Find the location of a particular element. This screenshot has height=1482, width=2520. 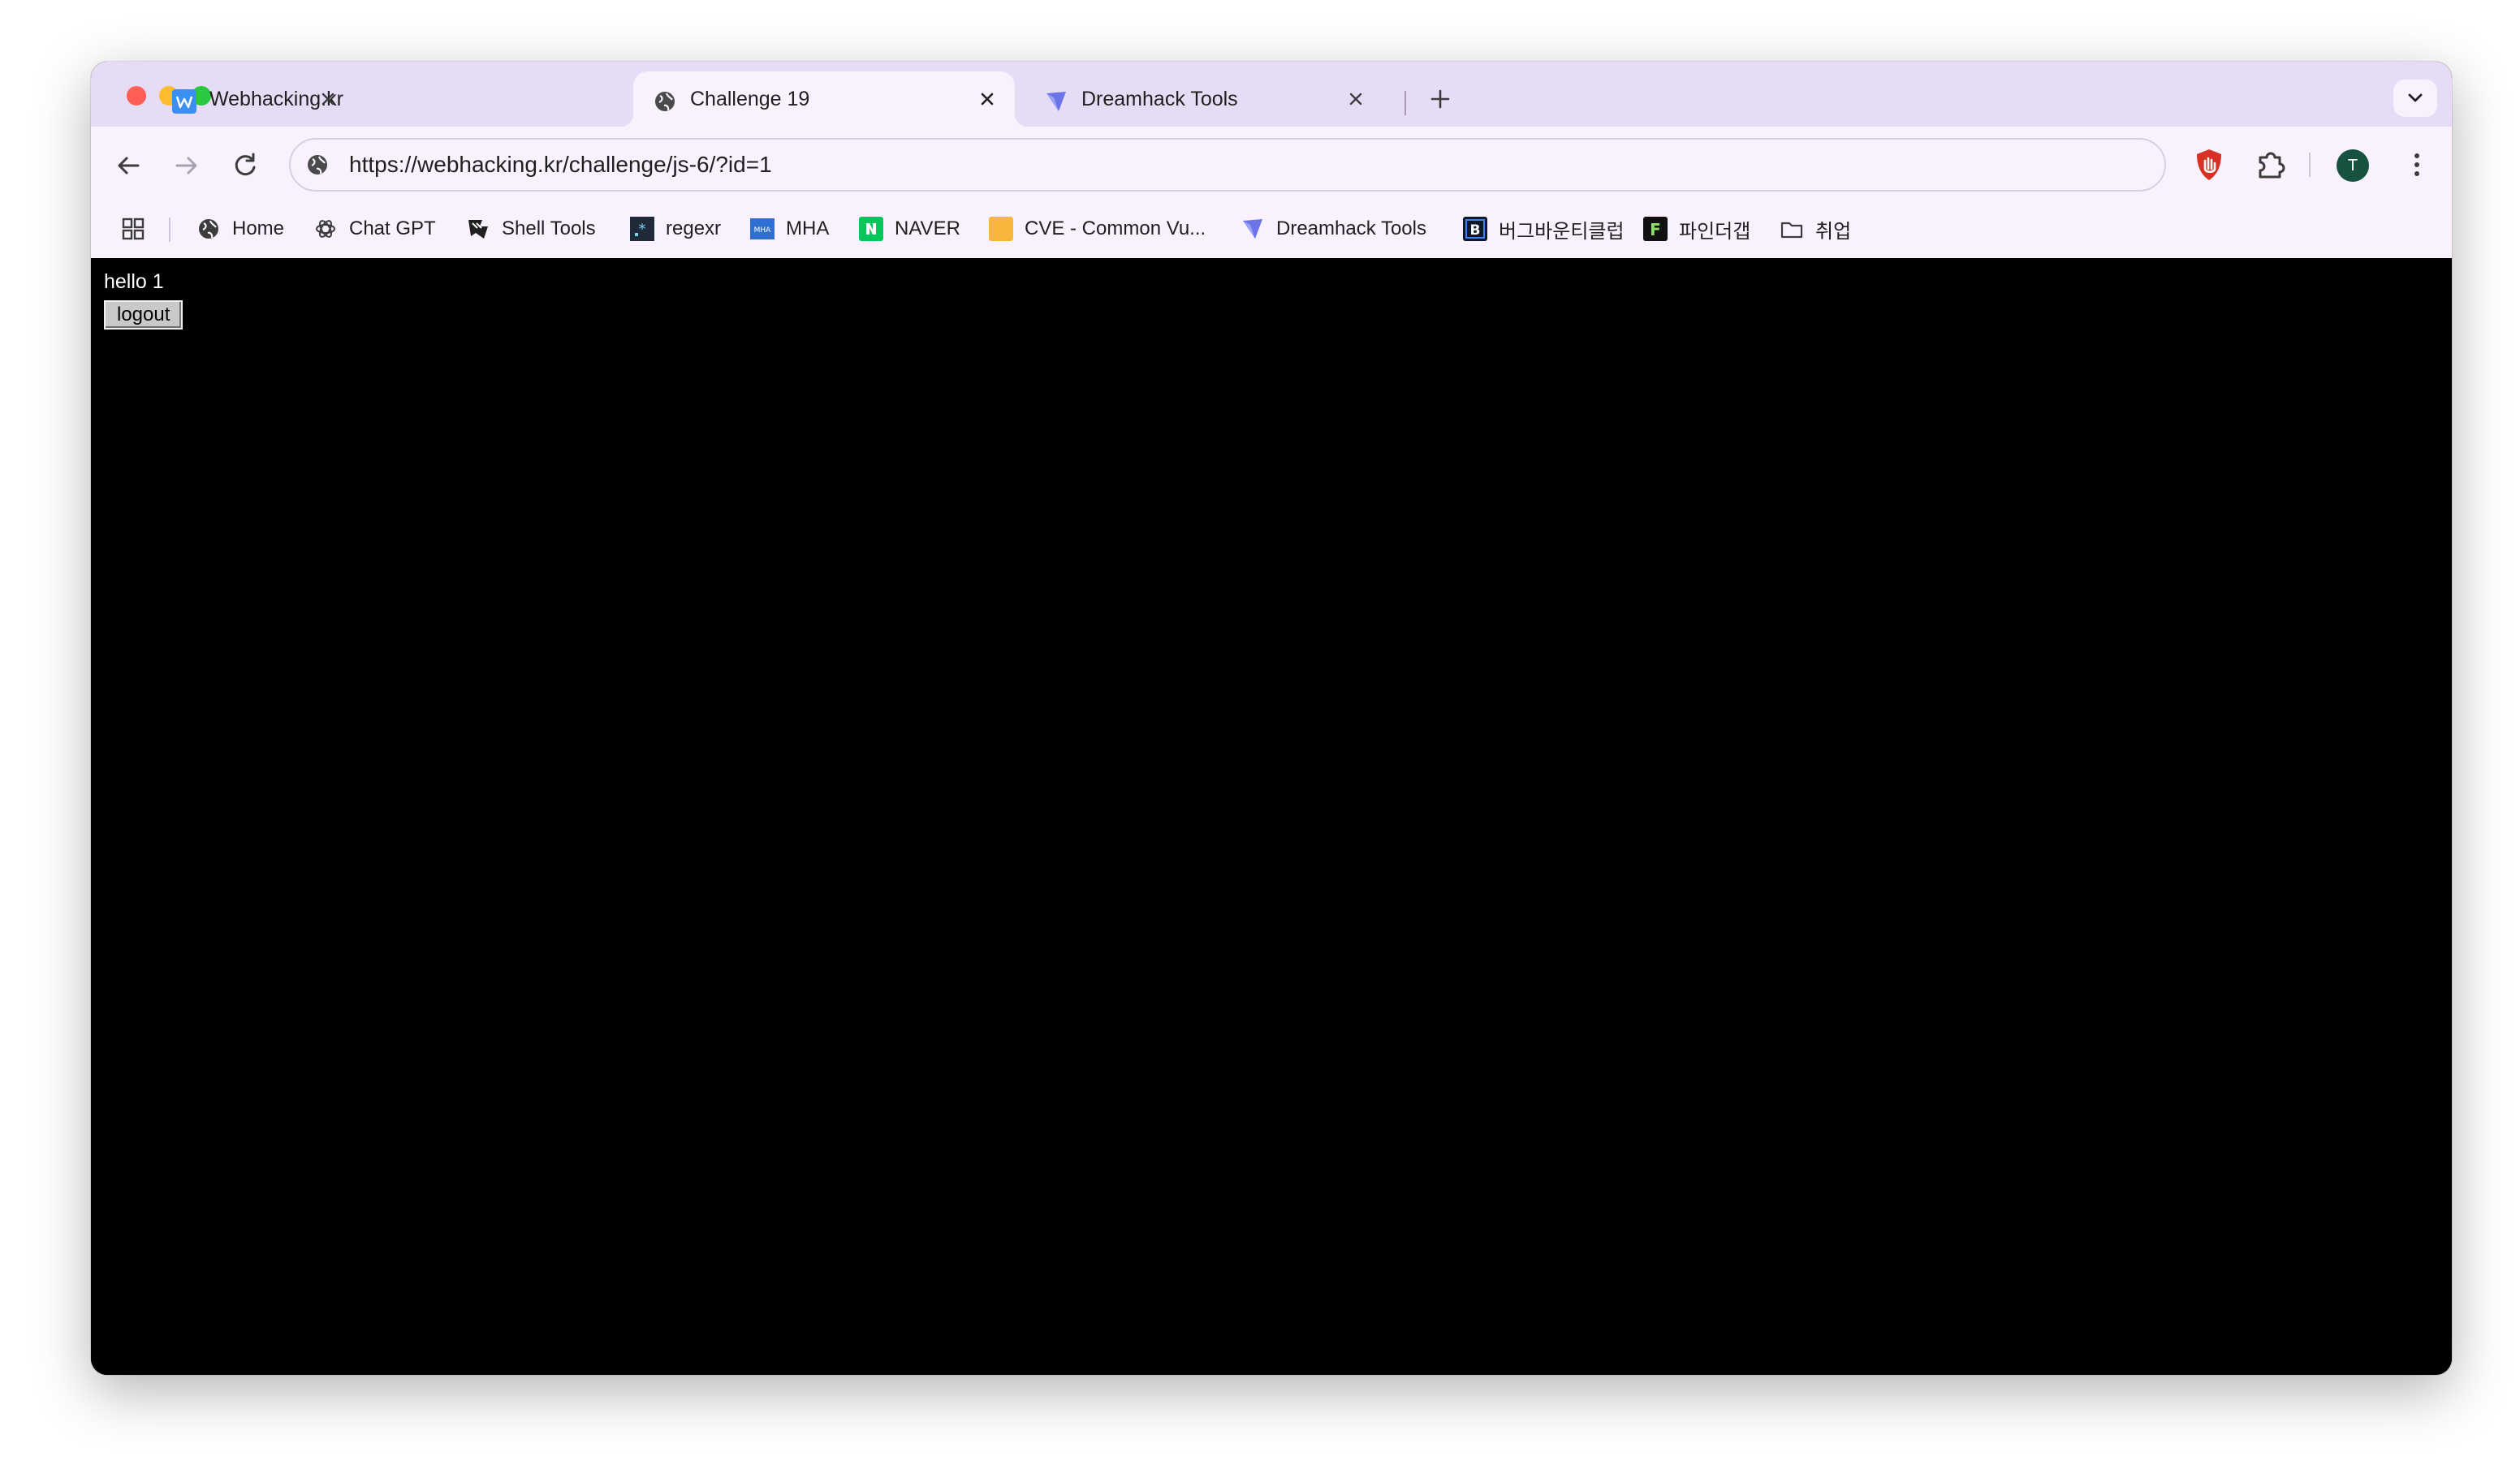

f-icon: F is located at coordinates (1655, 229).